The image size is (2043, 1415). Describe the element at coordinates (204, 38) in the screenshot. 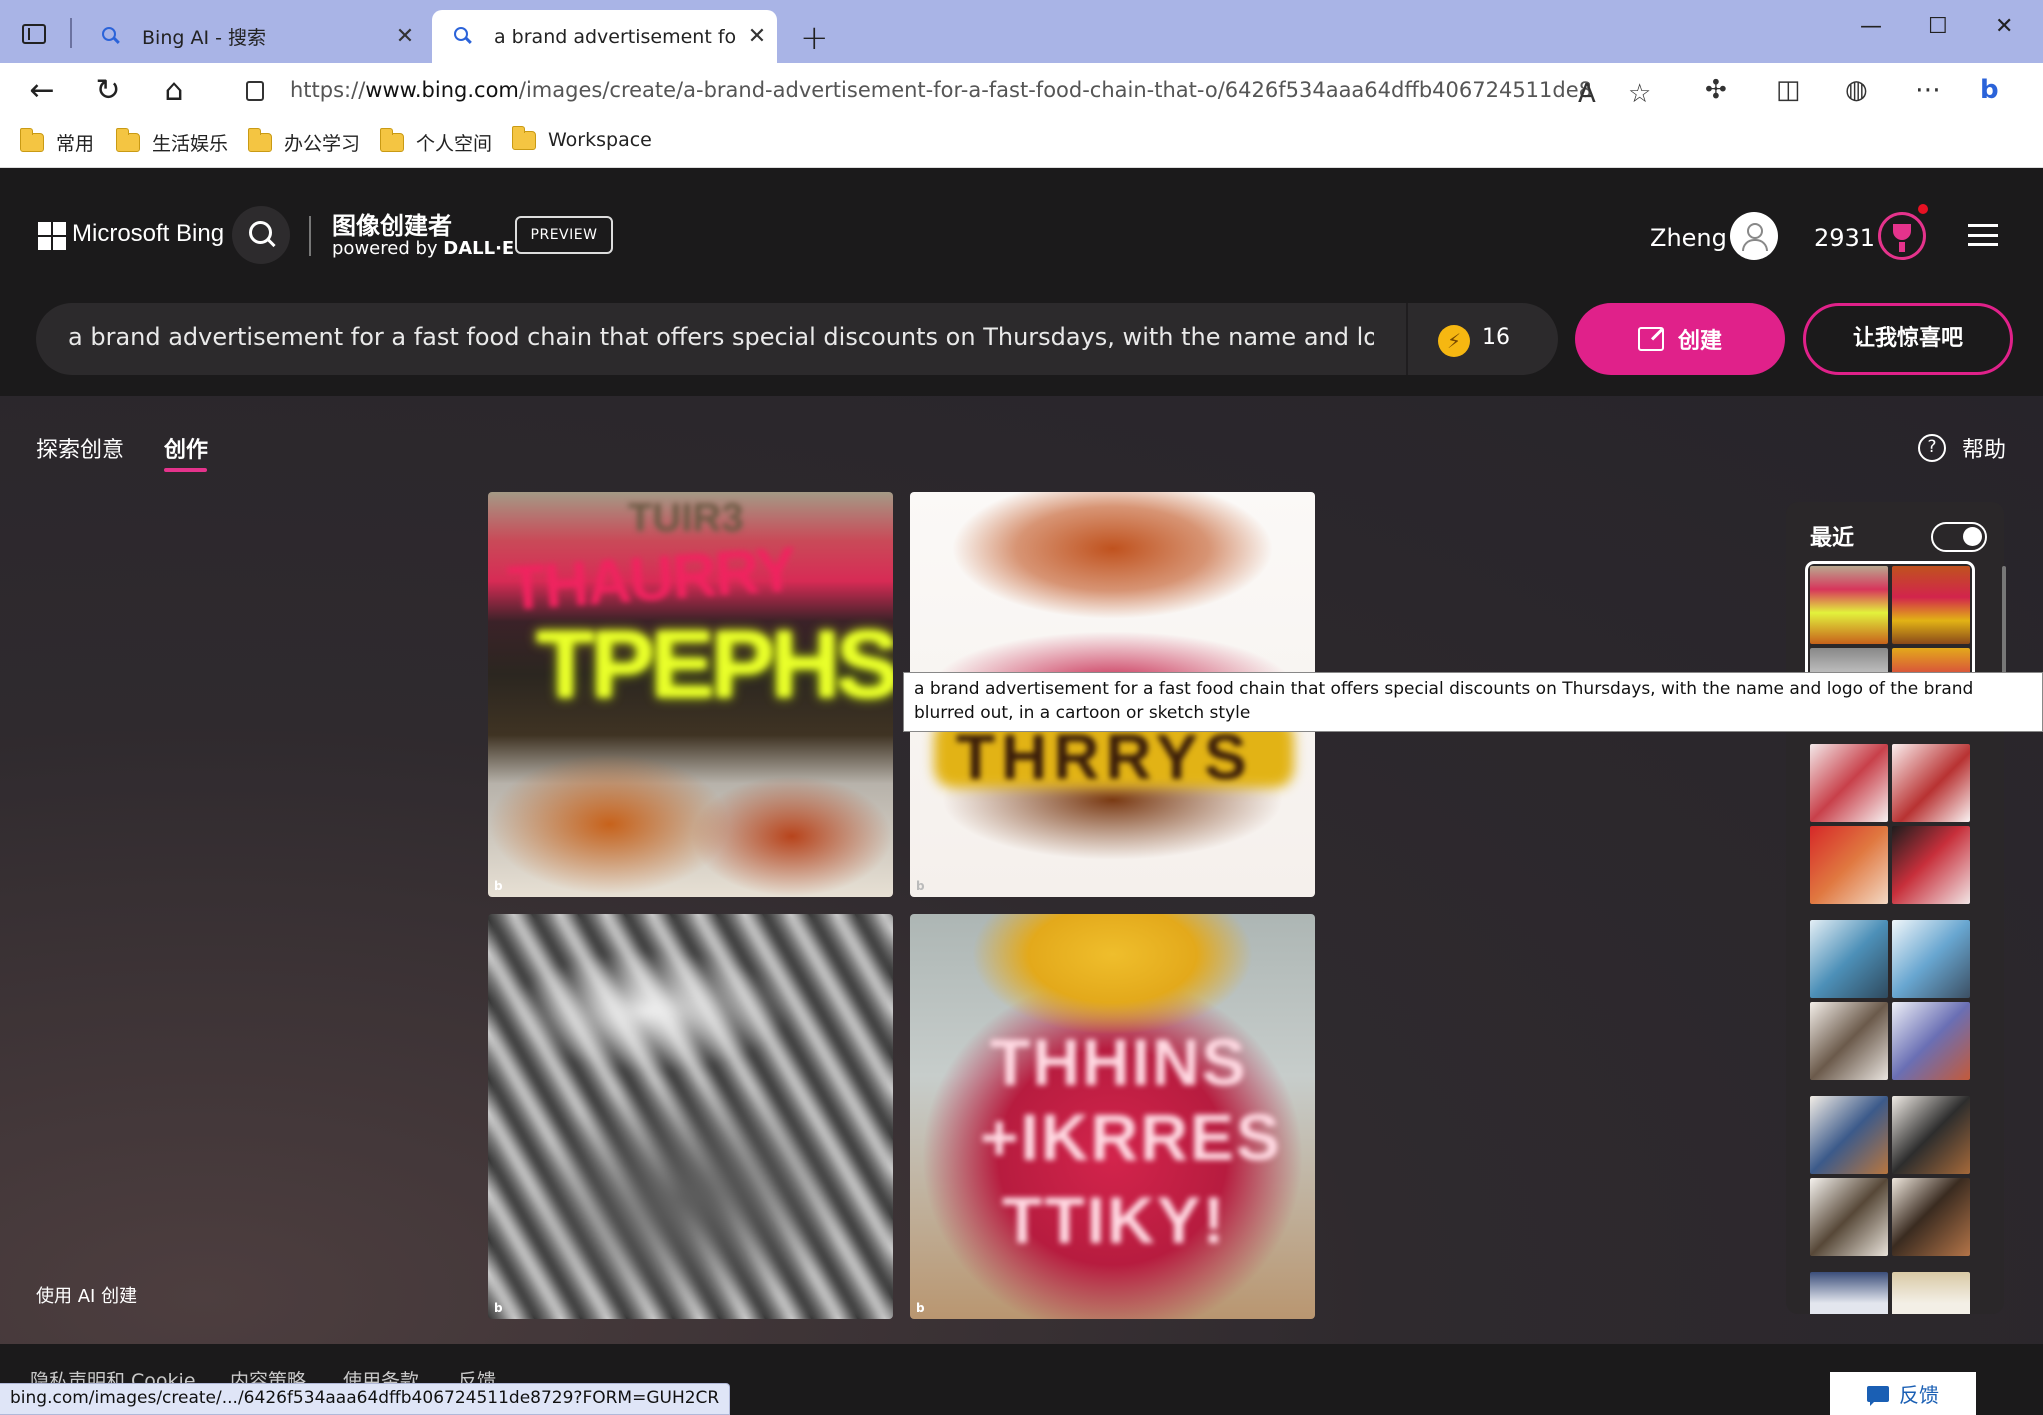

I see `tab-title: Bing AI - 搜索` at that location.